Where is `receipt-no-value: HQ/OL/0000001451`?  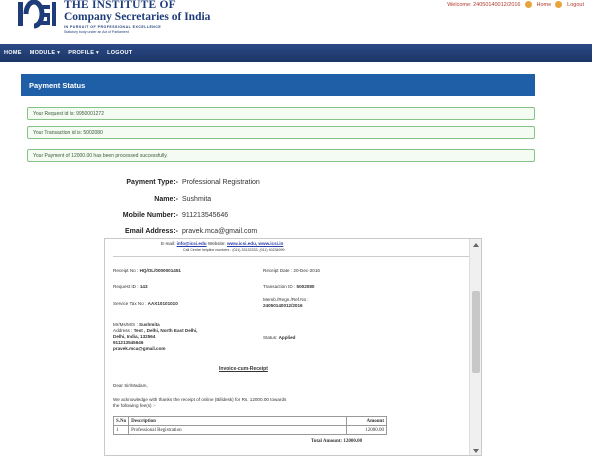
receipt-no-value: HQ/OL/0000001451 is located at coordinates (160, 270).